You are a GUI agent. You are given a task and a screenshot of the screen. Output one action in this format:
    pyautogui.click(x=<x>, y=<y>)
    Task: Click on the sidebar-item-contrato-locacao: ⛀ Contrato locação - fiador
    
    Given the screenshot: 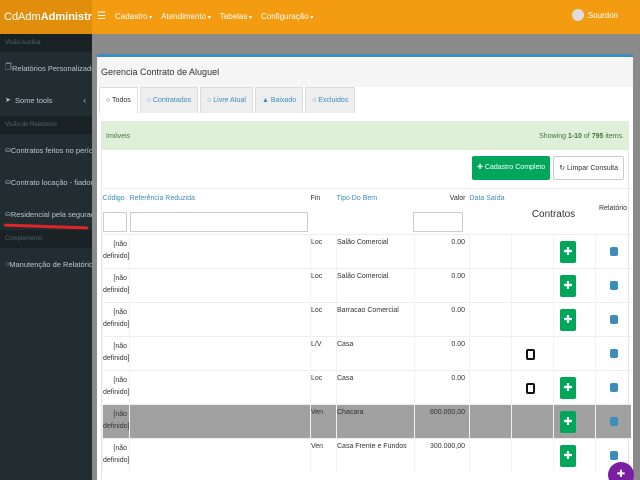 What is the action you would take?
    pyautogui.click(x=46, y=182)
    